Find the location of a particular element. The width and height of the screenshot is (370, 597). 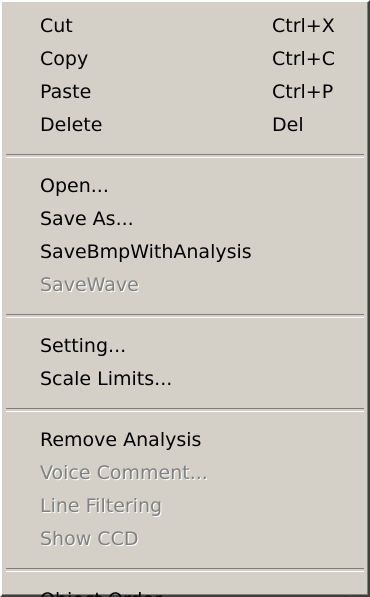

menu-item-label: Copy is located at coordinates (64, 59).